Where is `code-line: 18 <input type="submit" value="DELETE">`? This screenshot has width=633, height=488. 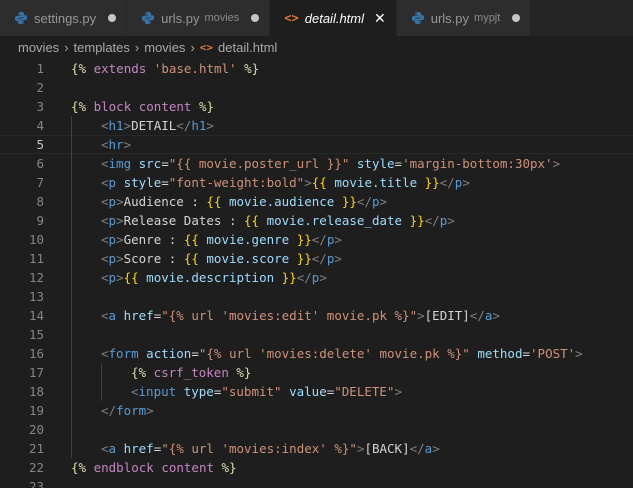 code-line: 18 <input type="submit" value="DELETE"> is located at coordinates (316, 391).